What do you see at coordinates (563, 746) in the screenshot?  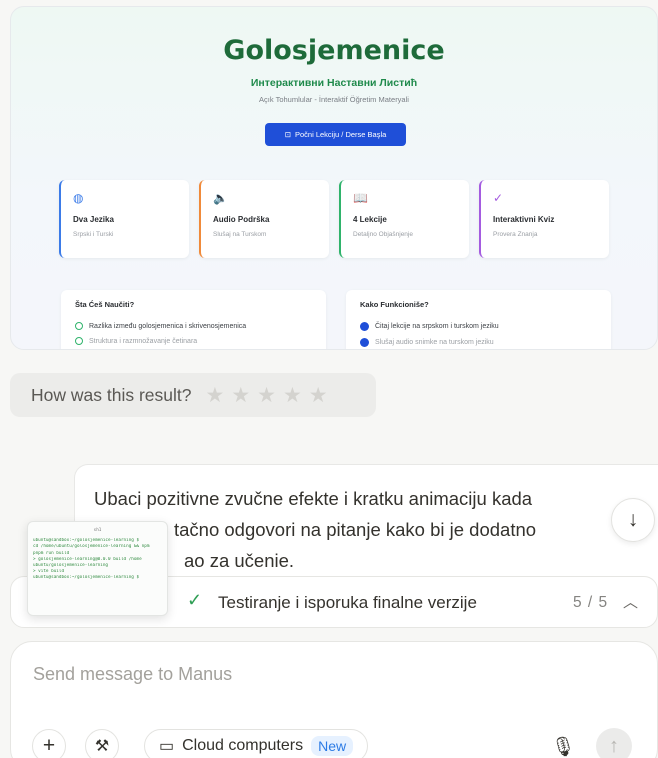 I see `microphone-icon: 🎙` at bounding box center [563, 746].